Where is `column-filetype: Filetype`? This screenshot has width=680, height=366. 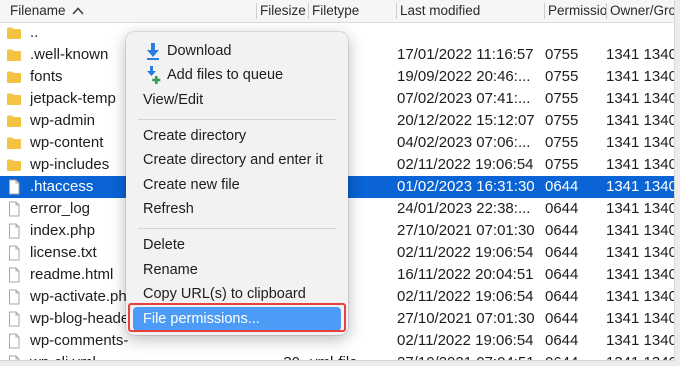 column-filetype: Filetype is located at coordinates (352, 11).